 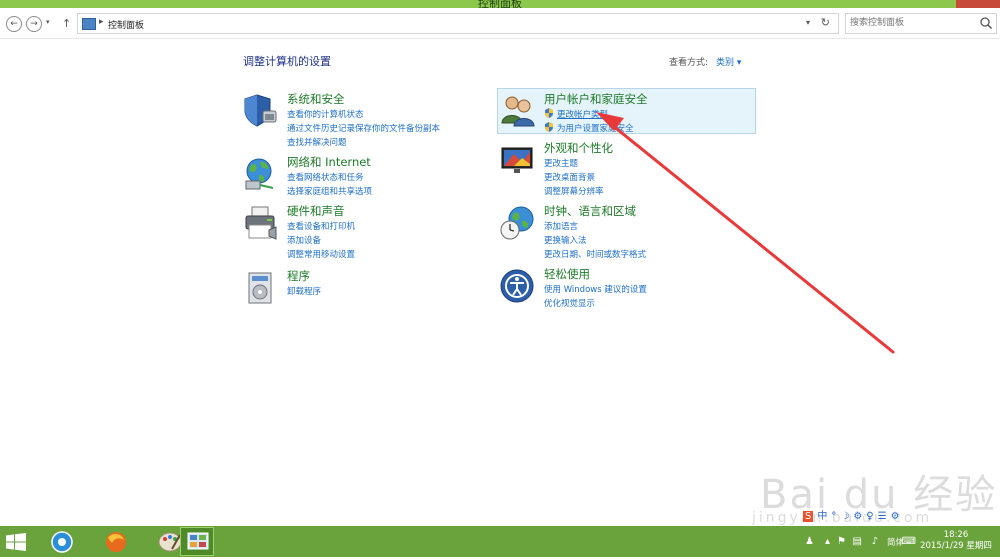 I want to click on window-titlebar: 控制面板, so click(x=500, y=4).